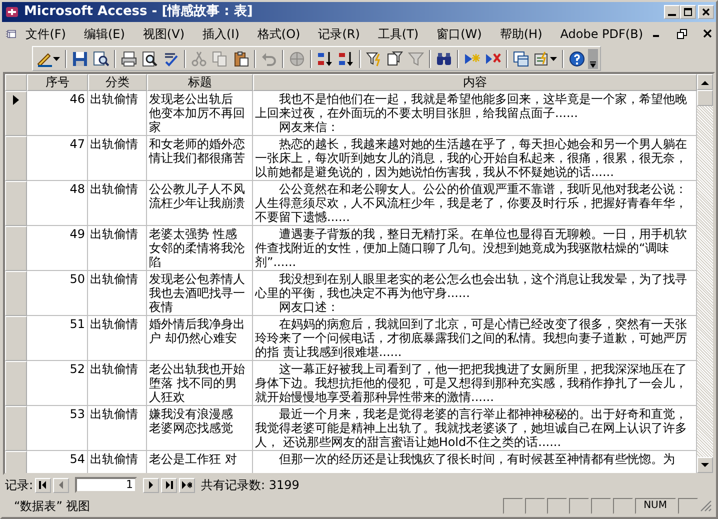 The image size is (718, 519). Describe the element at coordinates (593, 58) in the screenshot. I see `toolbar-options-icon` at that location.